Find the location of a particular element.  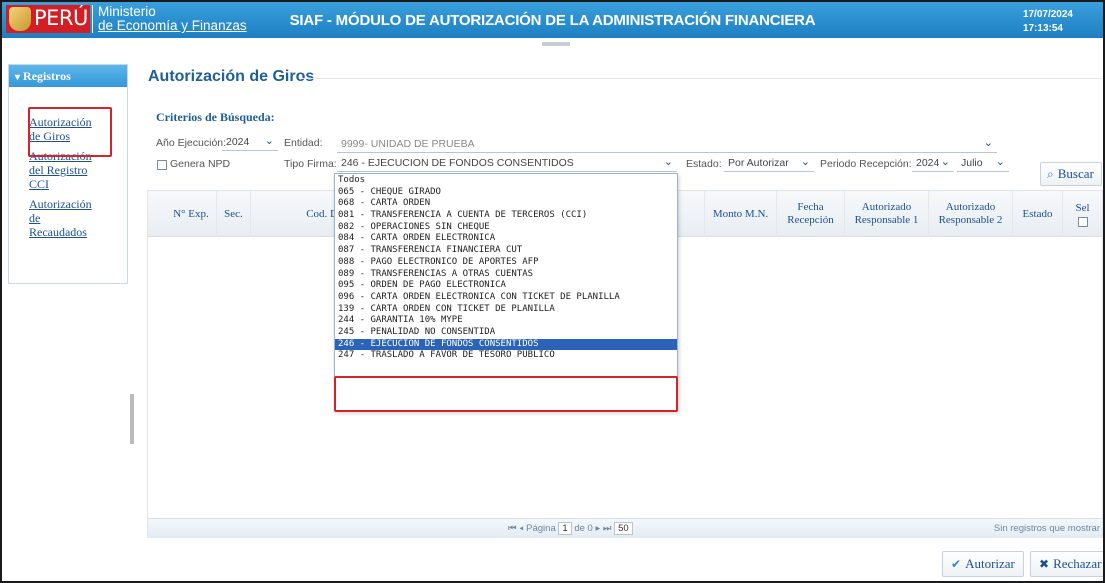

page-size-select: 50 is located at coordinates (623, 528).